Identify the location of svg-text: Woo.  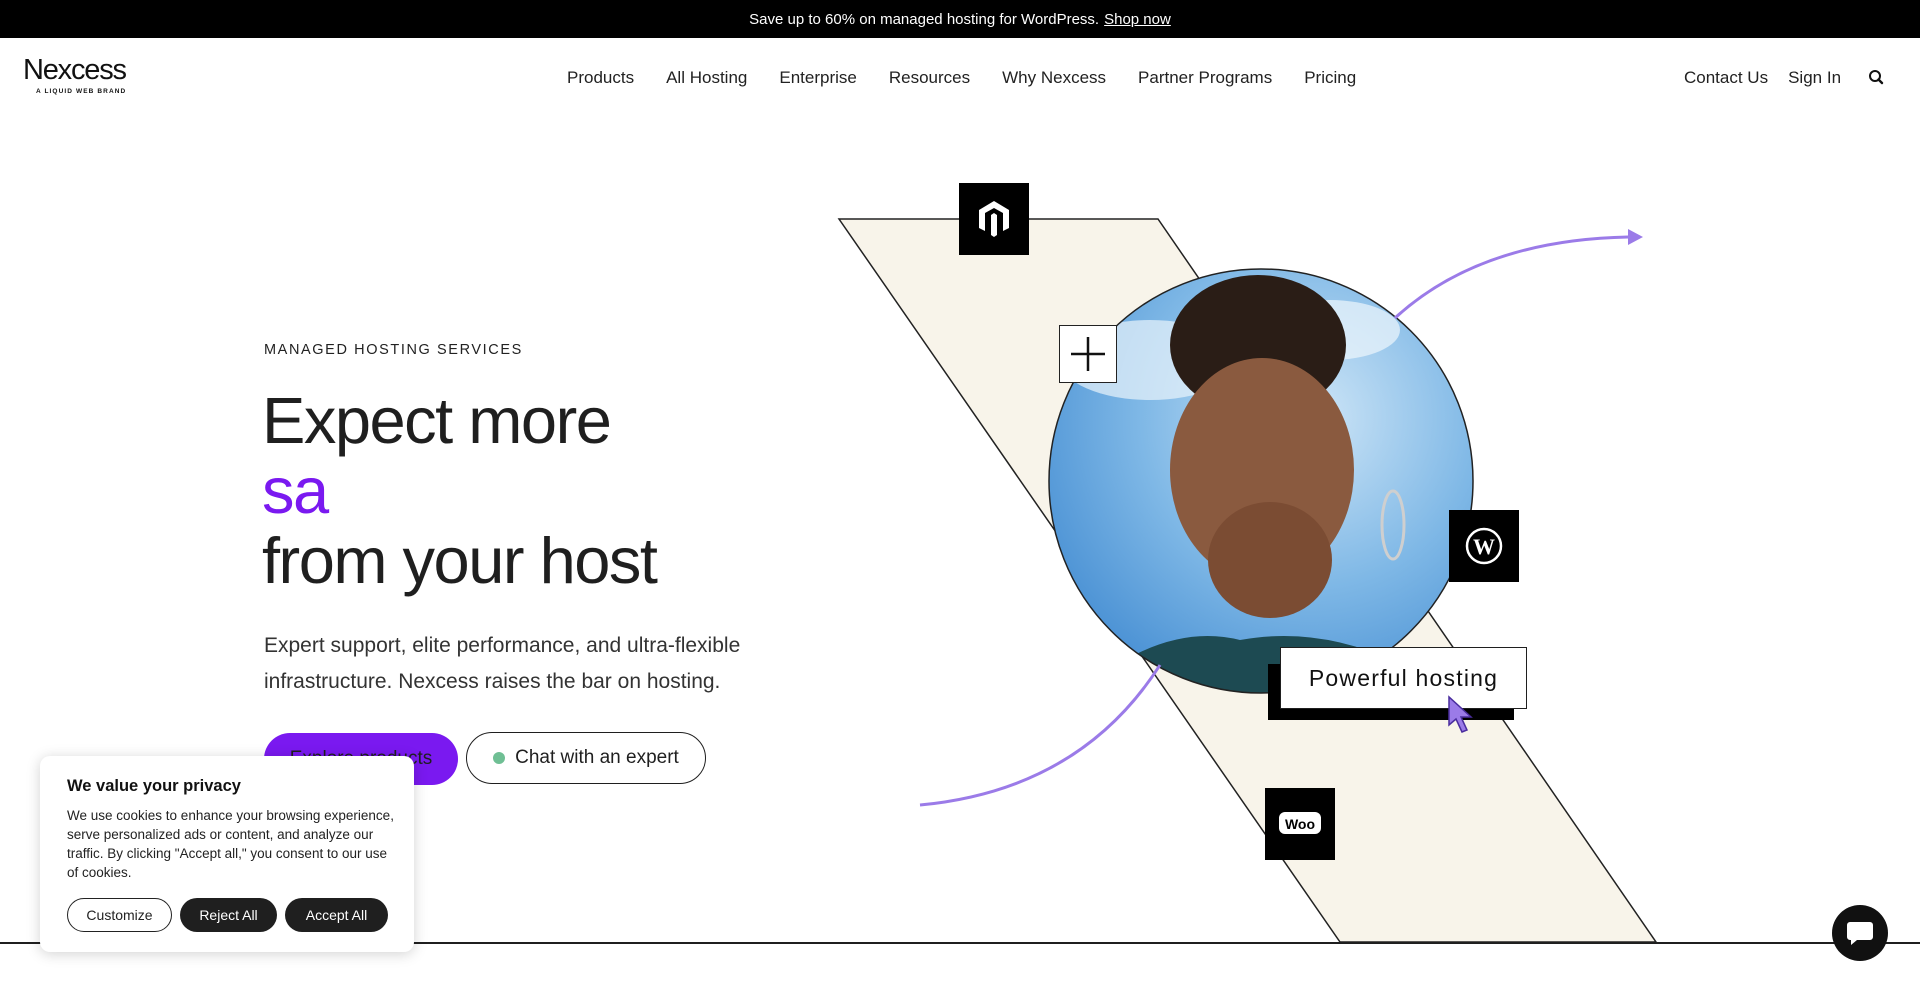
(1300, 824).